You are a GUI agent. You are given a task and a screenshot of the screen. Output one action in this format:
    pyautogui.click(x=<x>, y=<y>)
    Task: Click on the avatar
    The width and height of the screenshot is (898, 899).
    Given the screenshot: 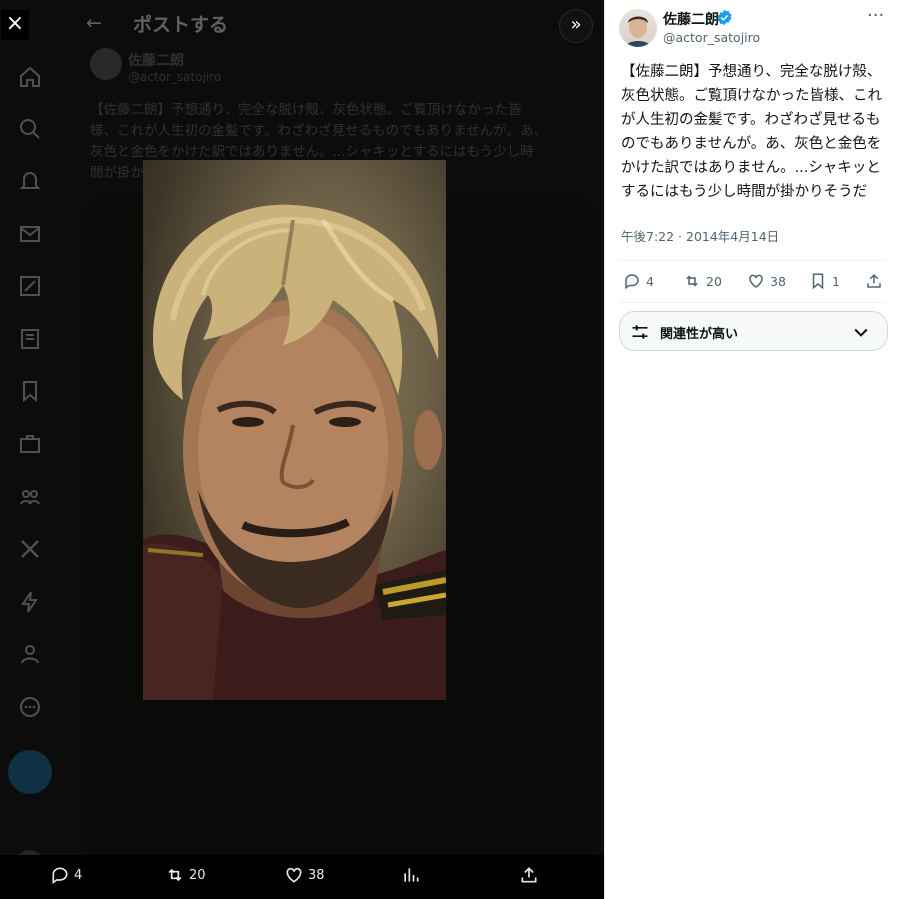 What is the action you would take?
    pyautogui.click(x=638, y=28)
    